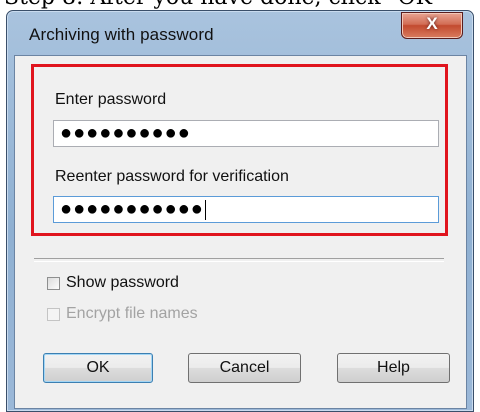 The height and width of the screenshot is (412, 480). Describe the element at coordinates (393, 368) in the screenshot. I see `help-button: Help` at that location.